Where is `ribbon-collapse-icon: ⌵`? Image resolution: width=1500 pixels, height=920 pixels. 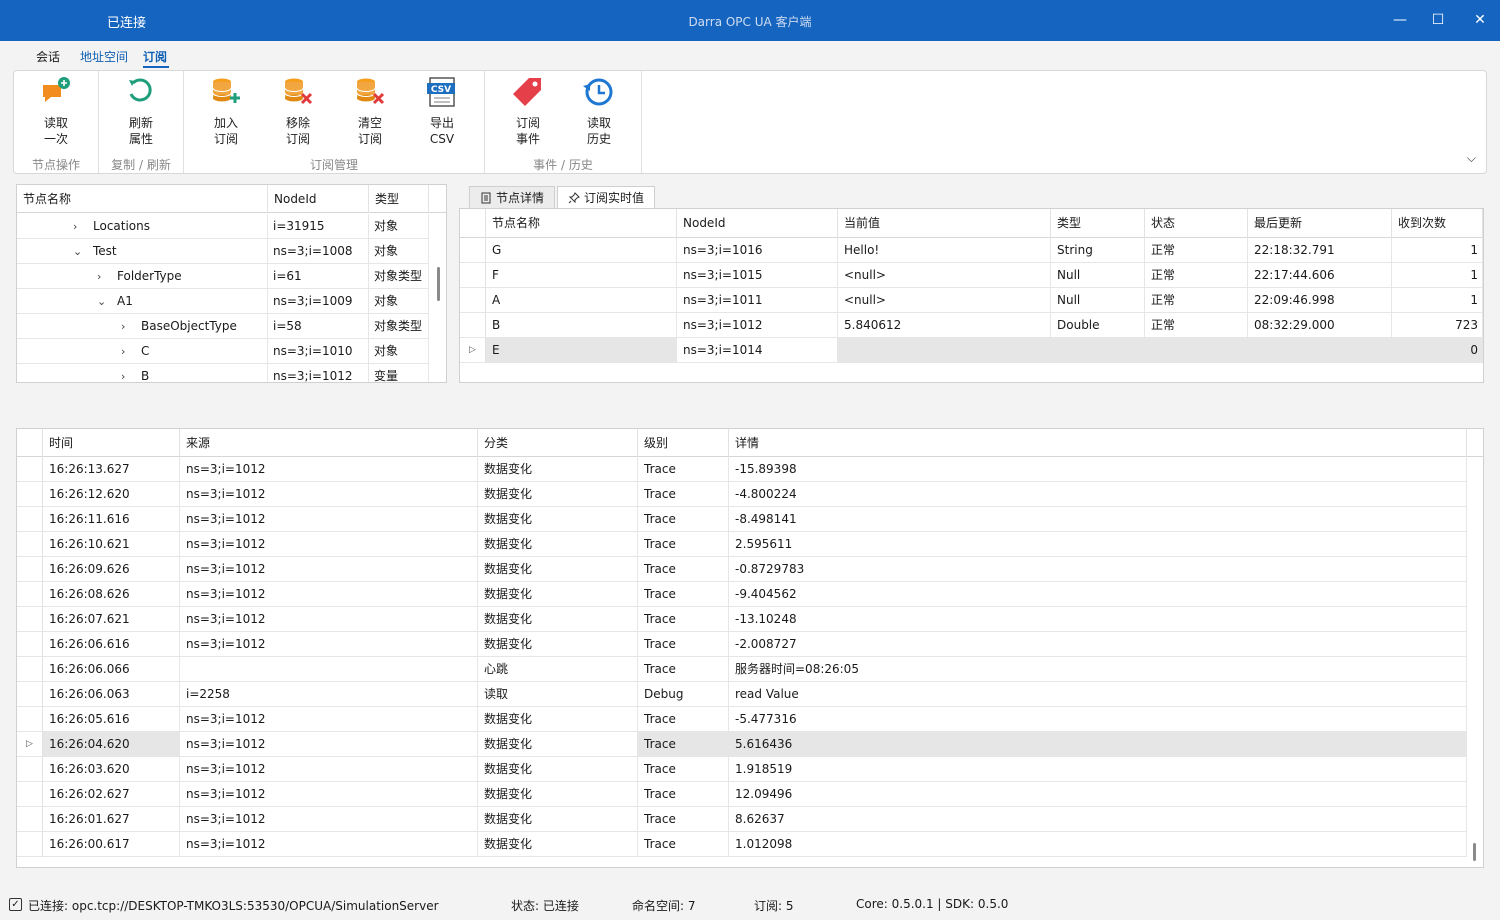 ribbon-collapse-icon: ⌵ is located at coordinates (1471, 158).